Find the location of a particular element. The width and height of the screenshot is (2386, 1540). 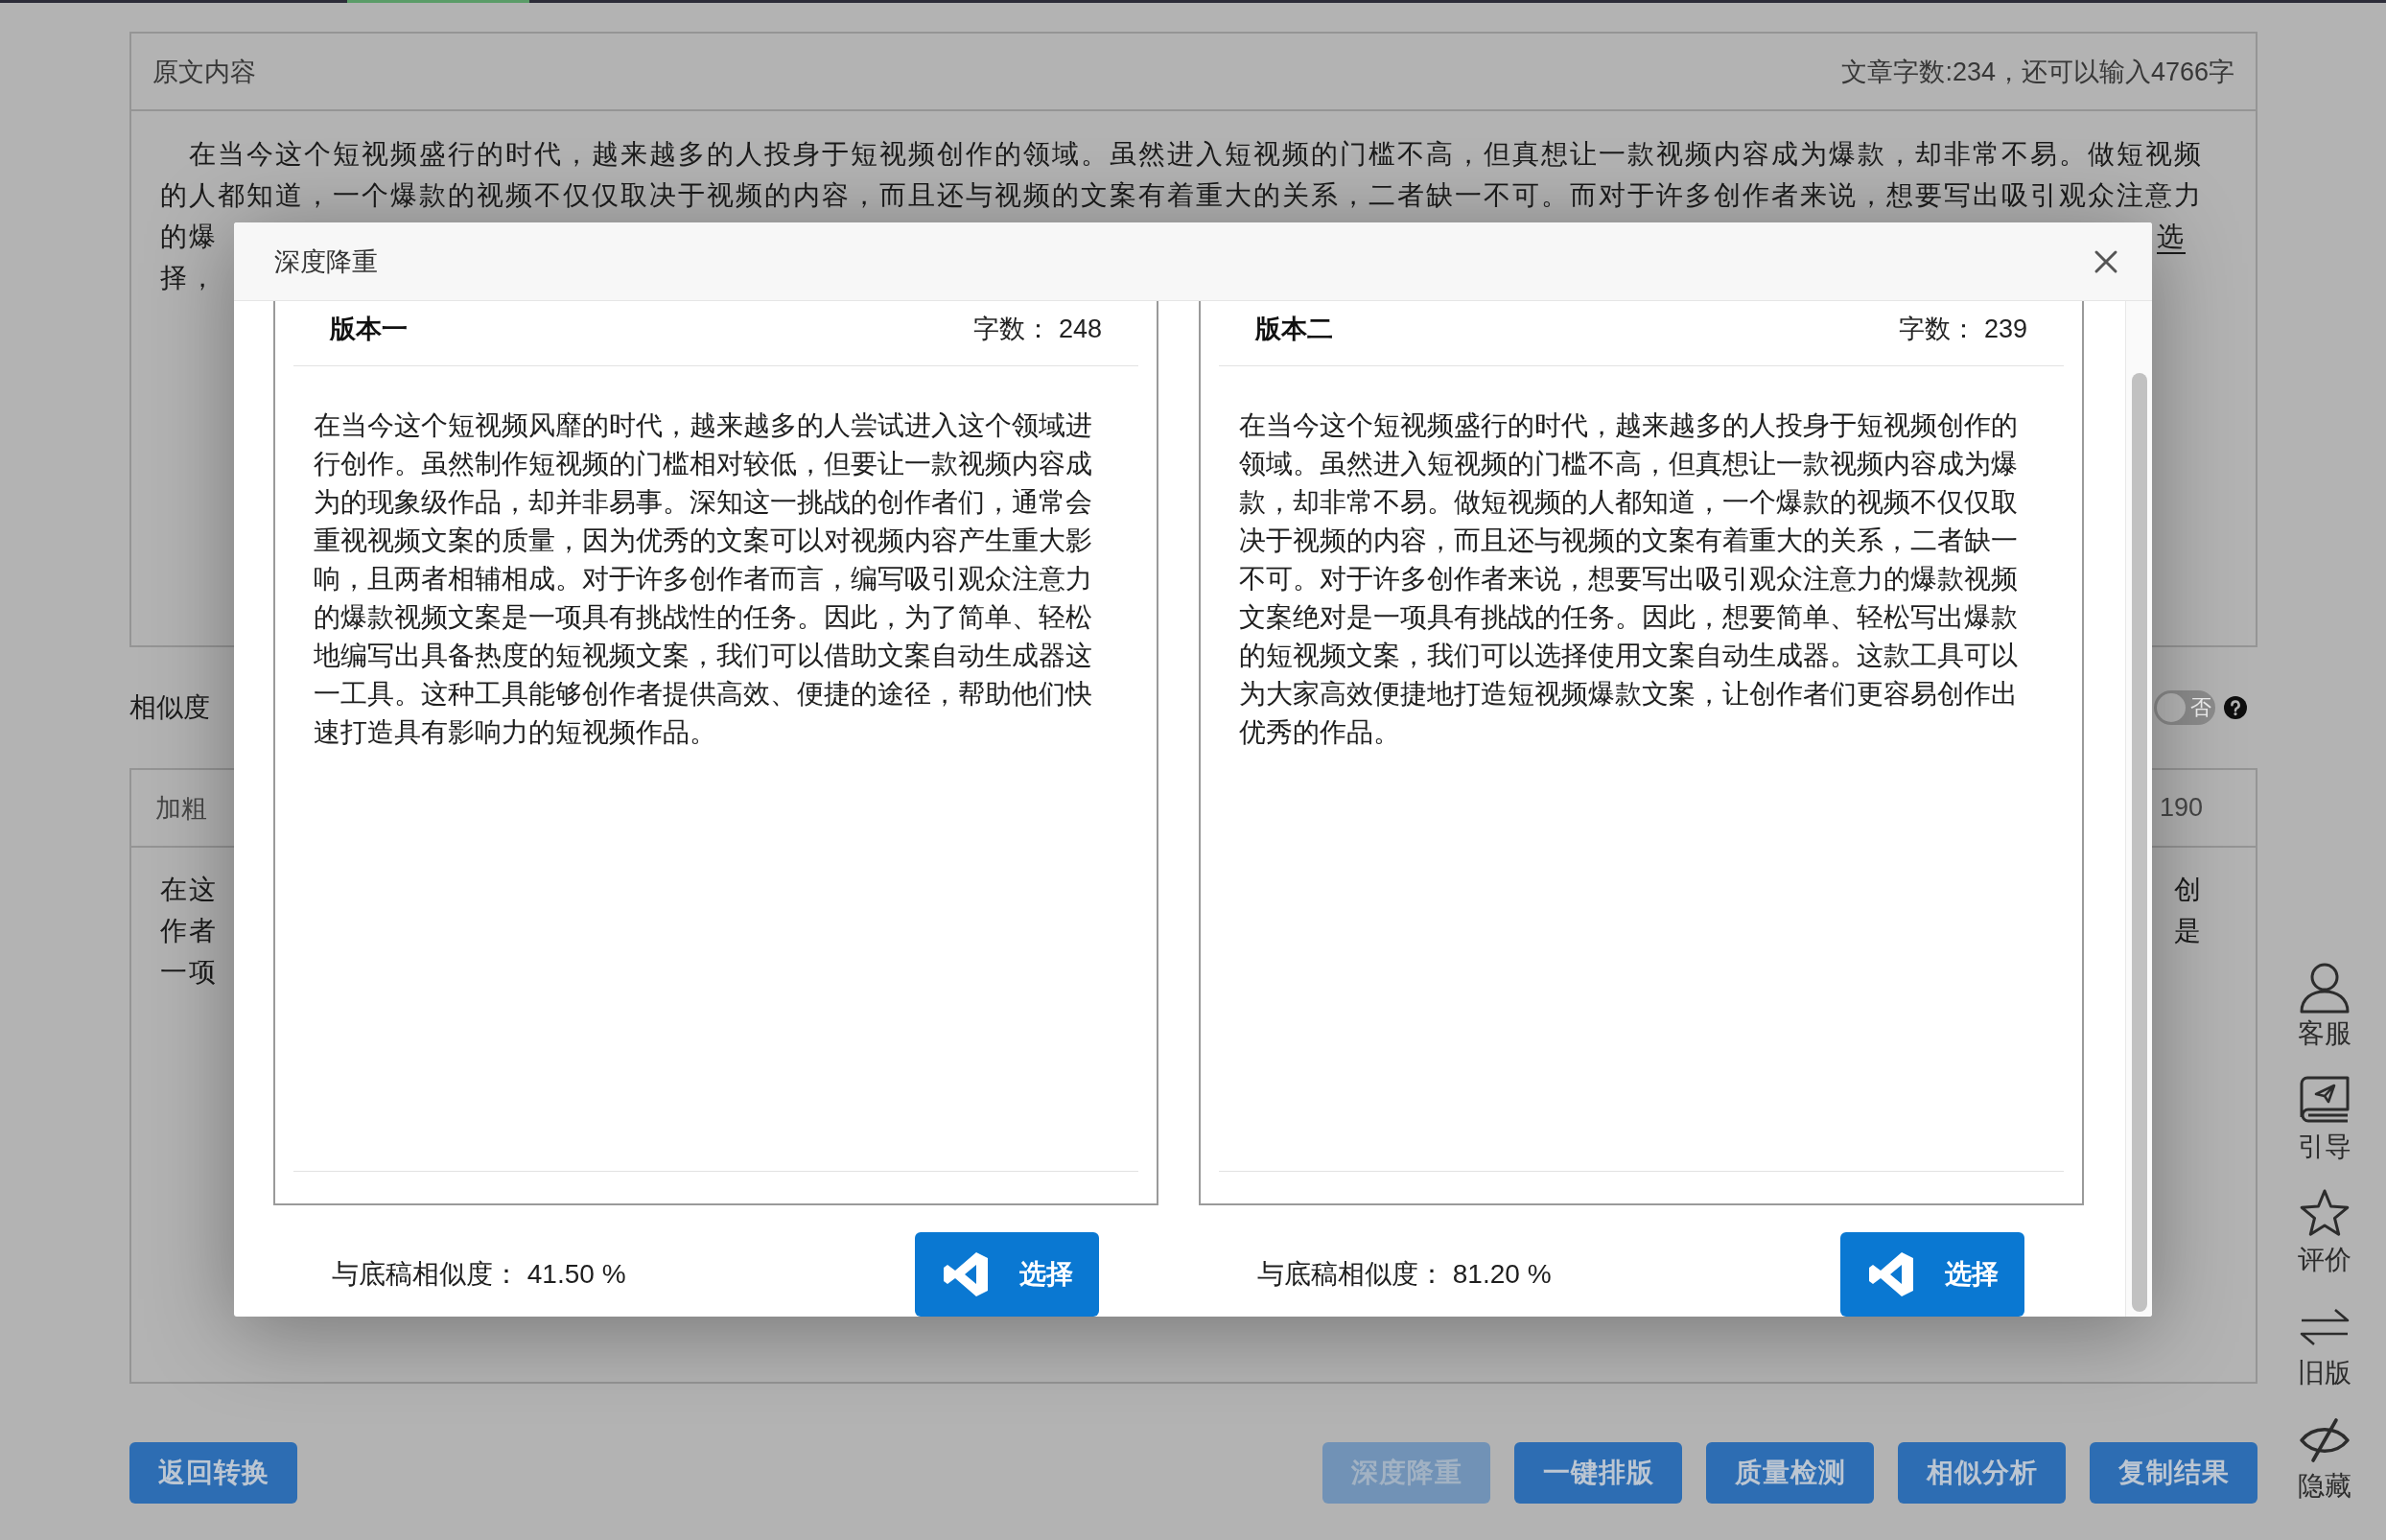

sidebar-button: 旧版 is located at coordinates (2324, 1344).